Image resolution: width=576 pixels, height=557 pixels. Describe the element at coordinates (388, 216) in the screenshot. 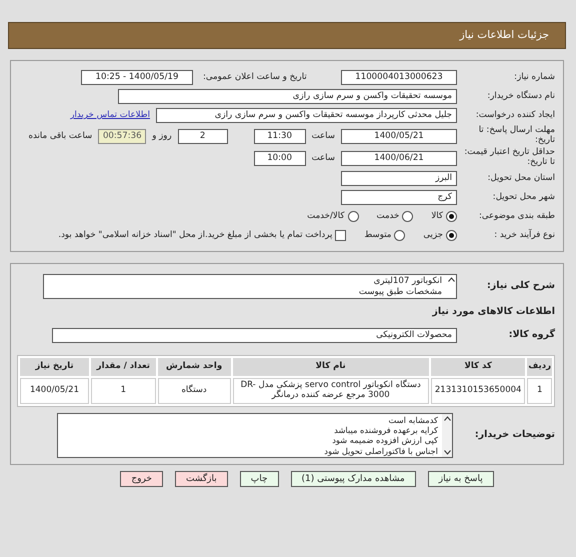

I see `option-label: خدمت` at that location.